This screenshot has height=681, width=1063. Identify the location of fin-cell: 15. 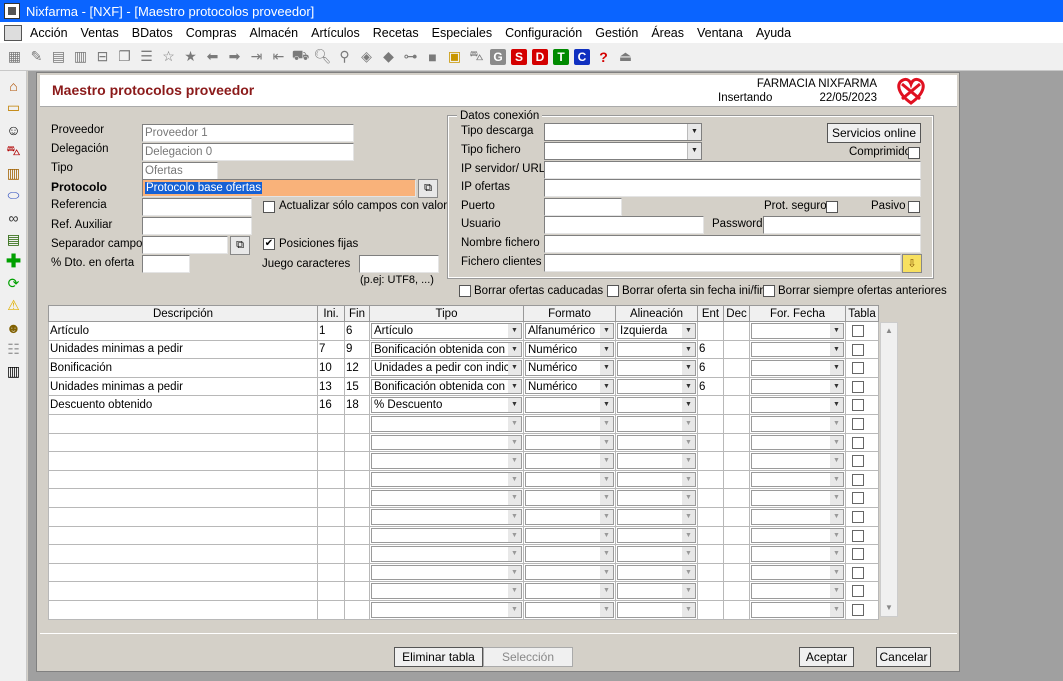
(357, 386).